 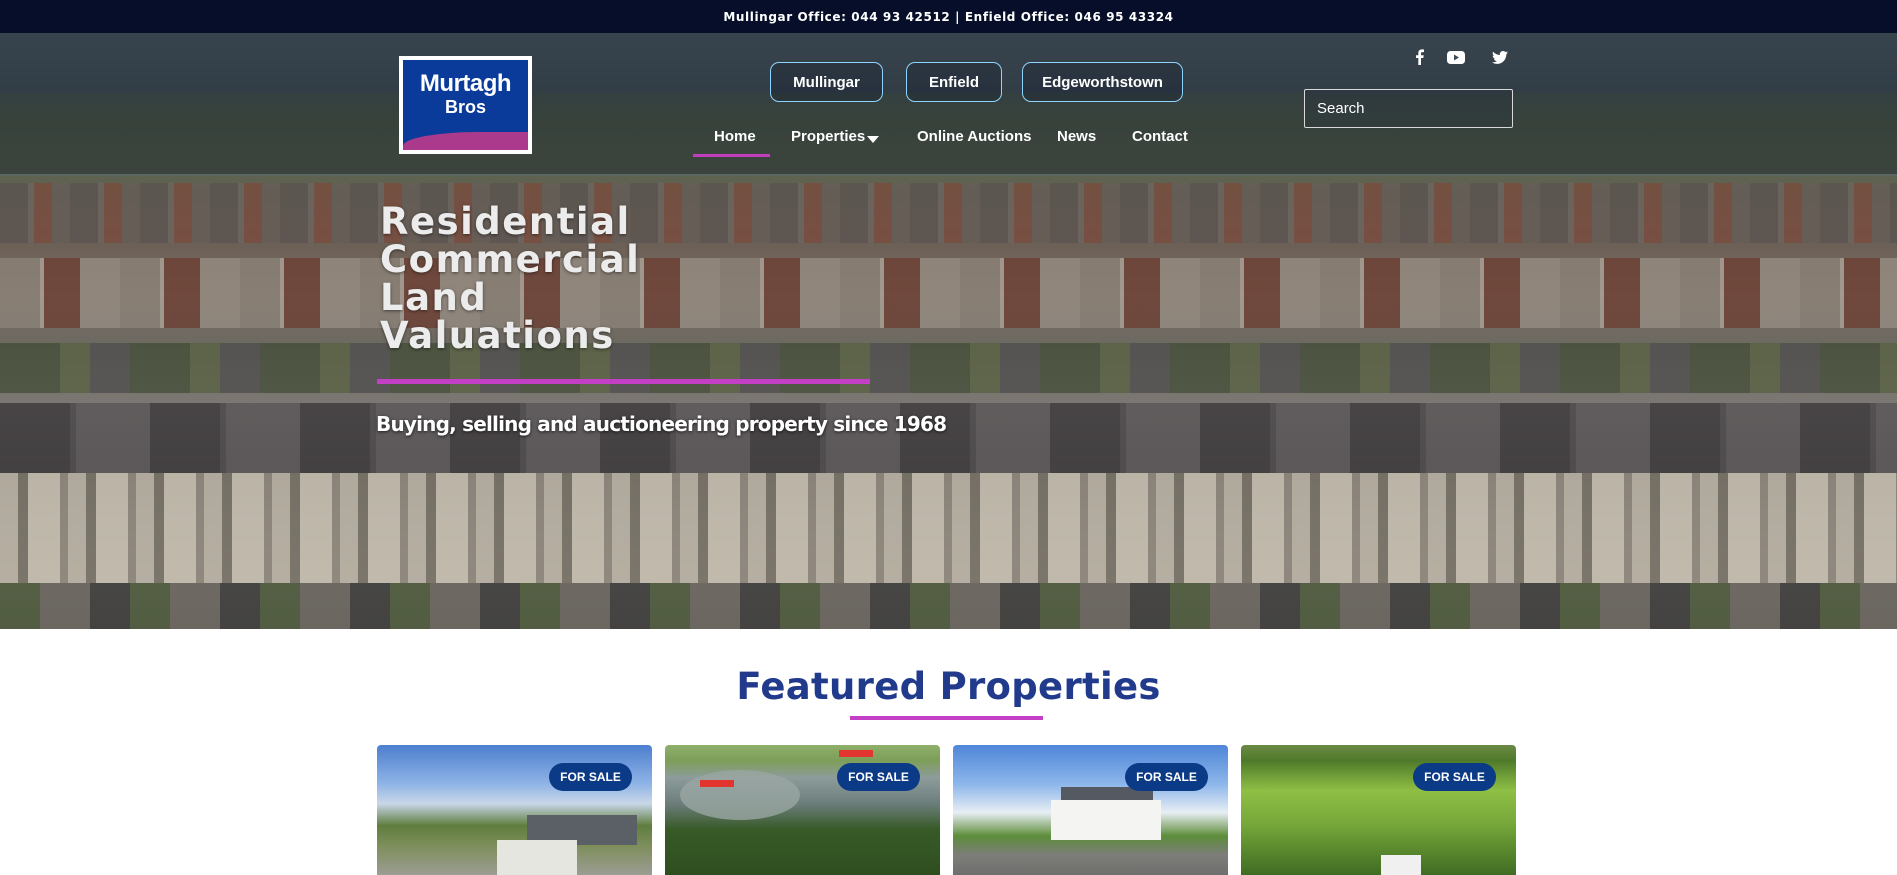 What do you see at coordinates (497, 335) in the screenshot?
I see `hero-heading-line: Valuations` at bounding box center [497, 335].